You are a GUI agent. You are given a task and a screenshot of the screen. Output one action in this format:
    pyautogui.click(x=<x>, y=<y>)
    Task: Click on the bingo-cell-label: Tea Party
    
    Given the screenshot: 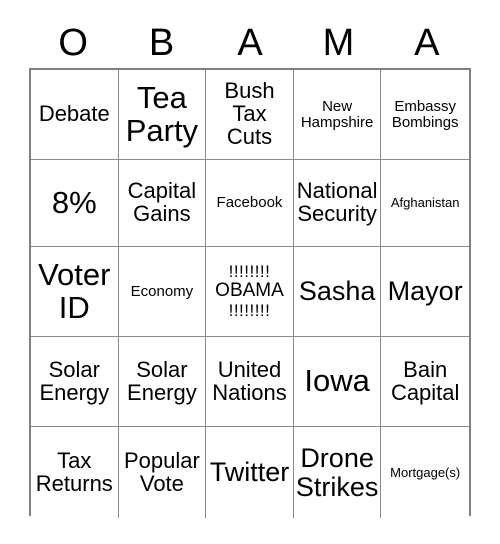 What is the action you would take?
    pyautogui.click(x=162, y=114)
    